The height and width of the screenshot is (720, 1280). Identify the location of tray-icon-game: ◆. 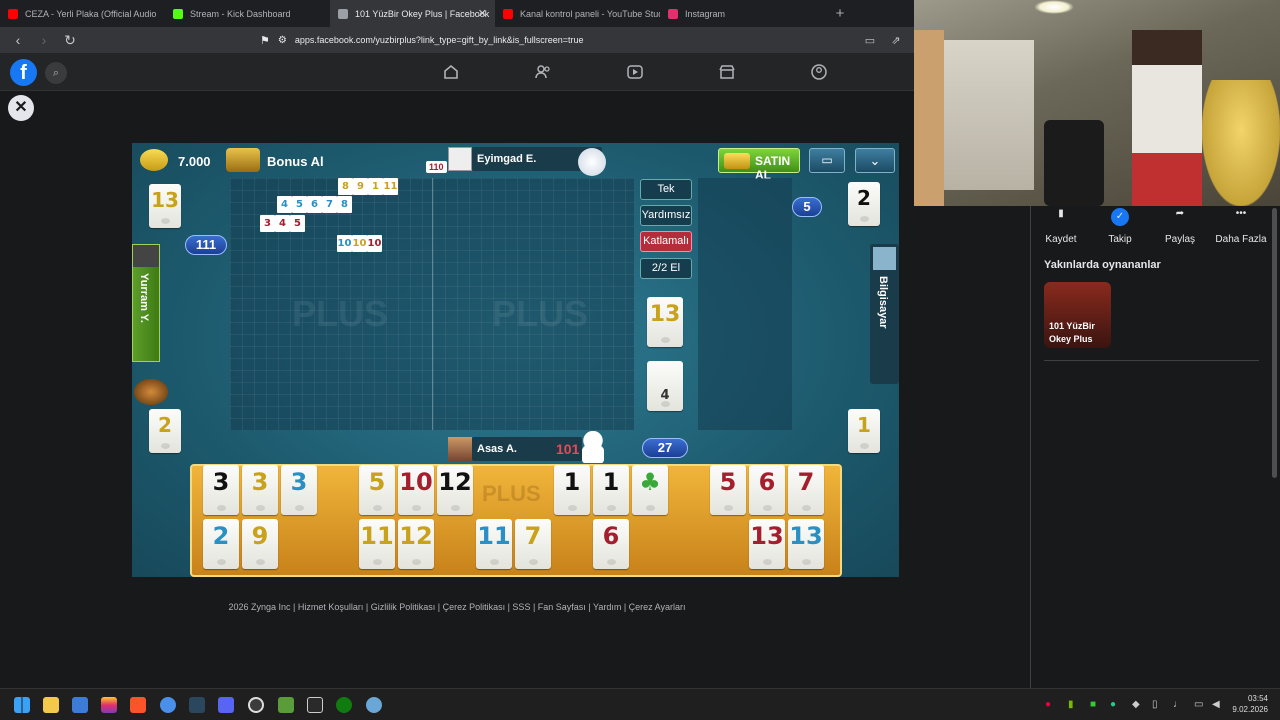
(1138, 705).